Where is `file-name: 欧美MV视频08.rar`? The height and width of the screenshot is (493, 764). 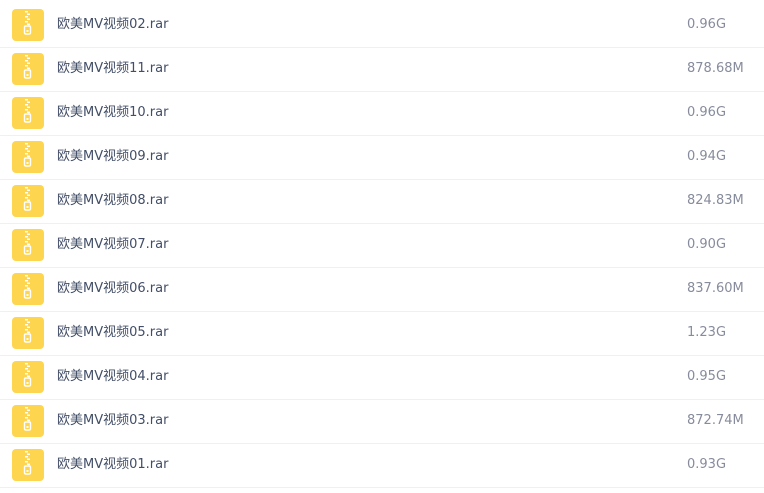 file-name: 欧美MV视频08.rar is located at coordinates (112, 201).